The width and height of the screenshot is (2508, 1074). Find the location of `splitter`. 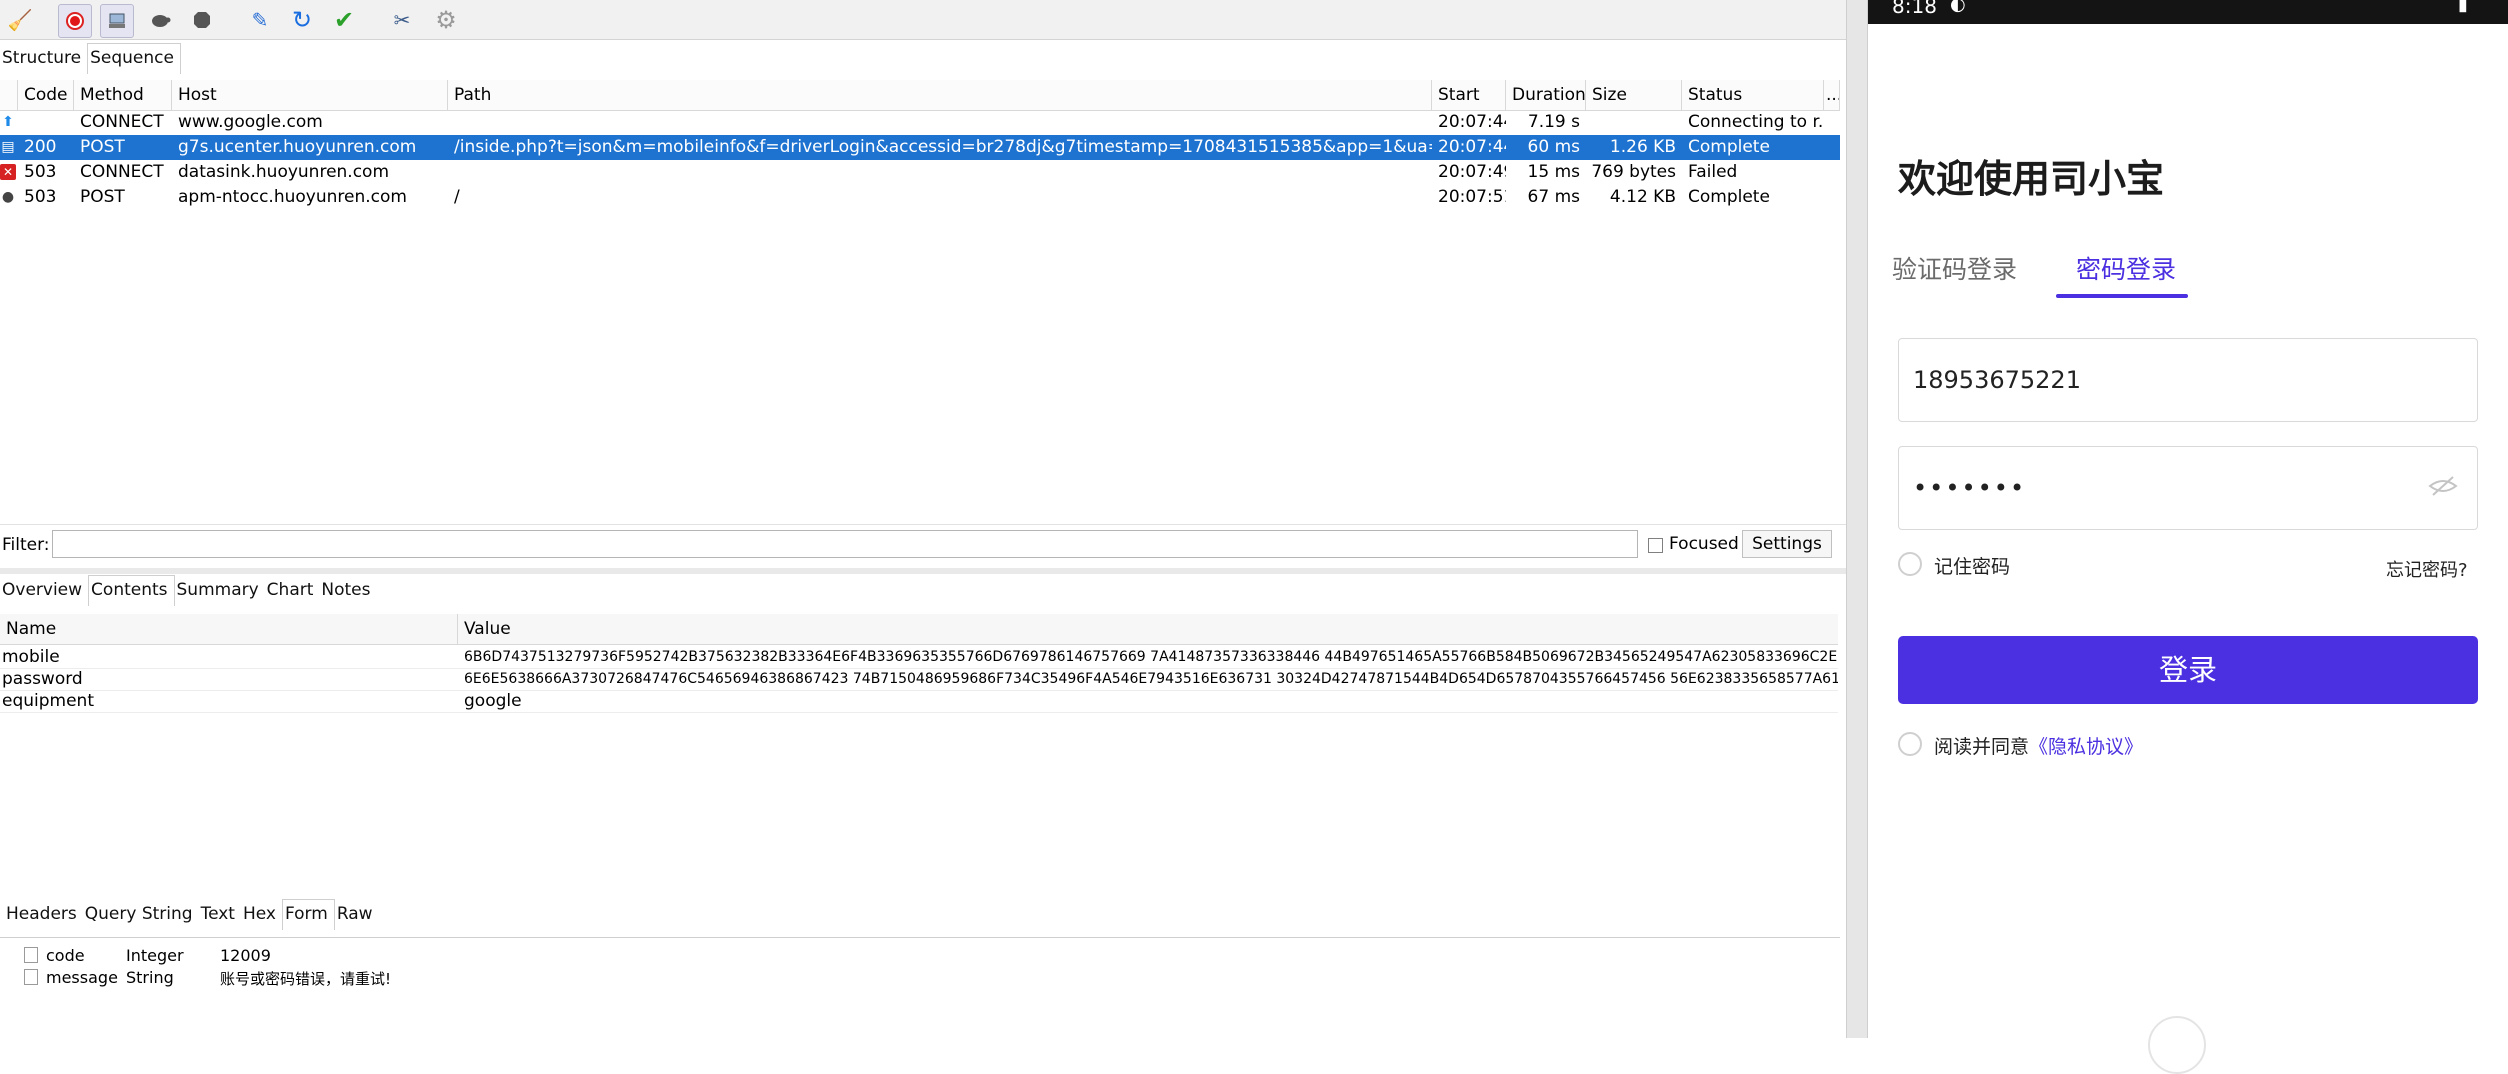

splitter is located at coordinates (923, 571).